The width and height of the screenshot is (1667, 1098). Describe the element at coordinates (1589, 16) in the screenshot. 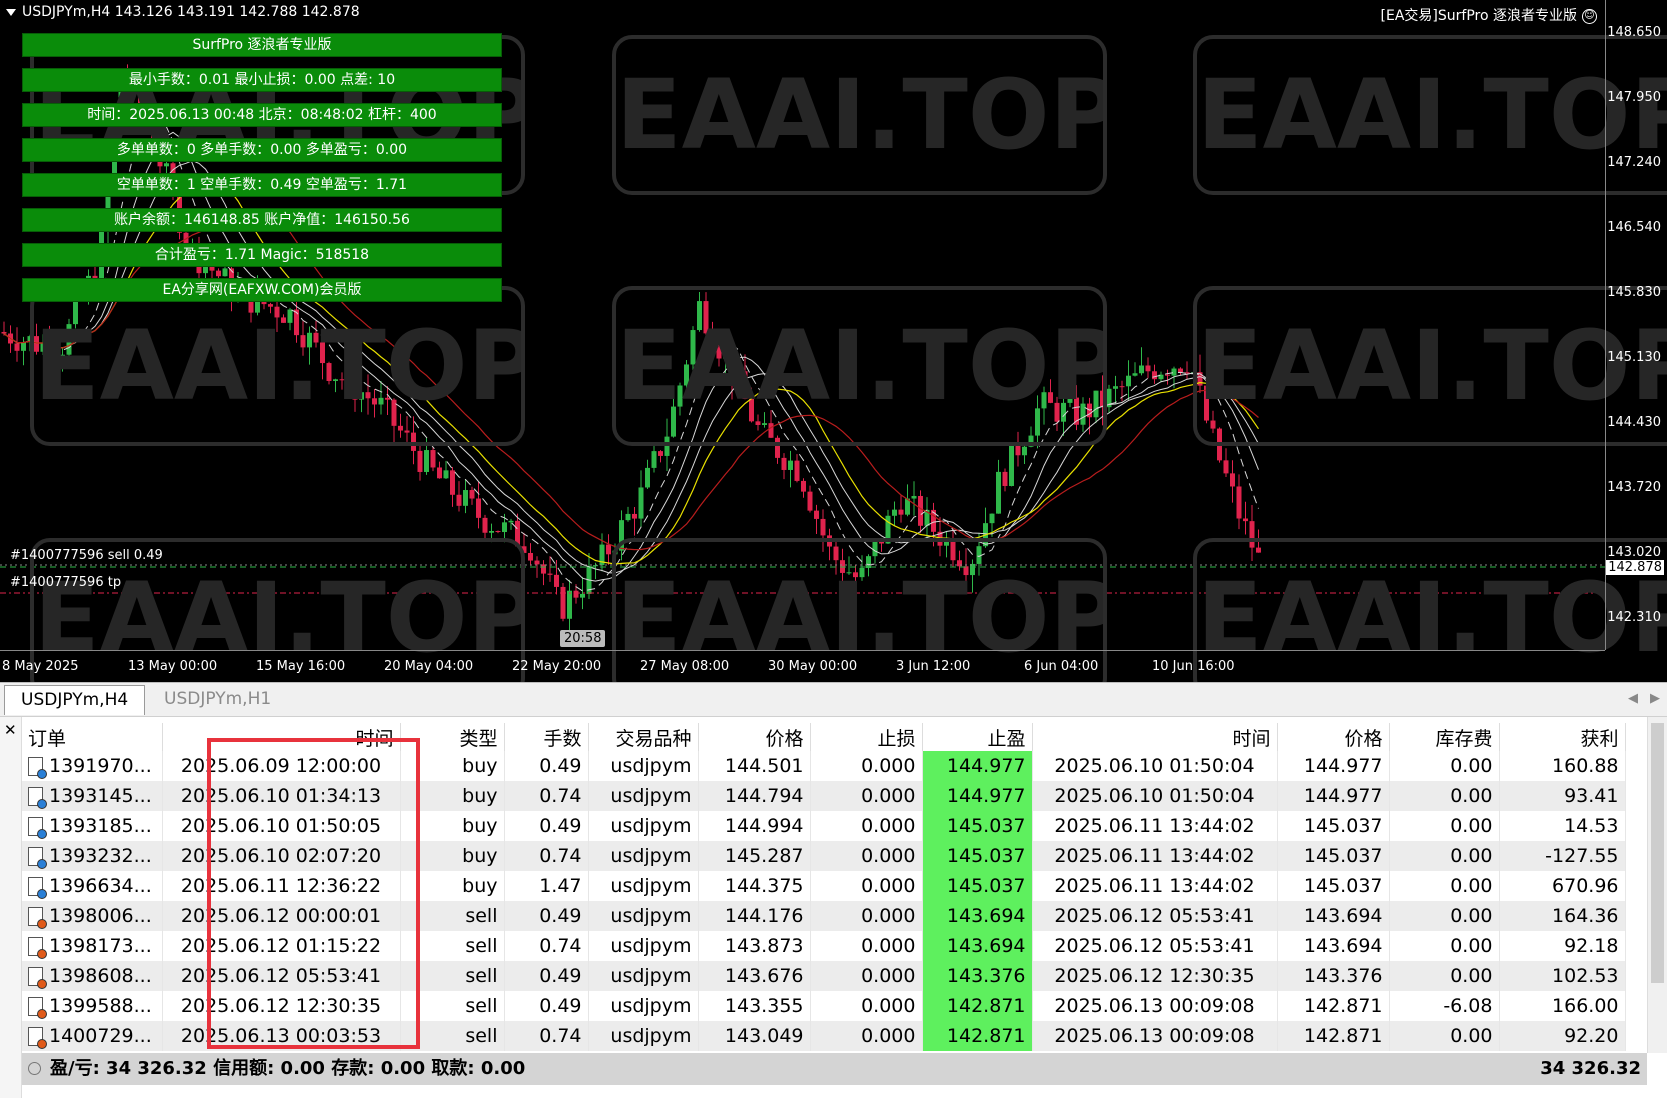

I see `smiley-icon: ☺` at that location.